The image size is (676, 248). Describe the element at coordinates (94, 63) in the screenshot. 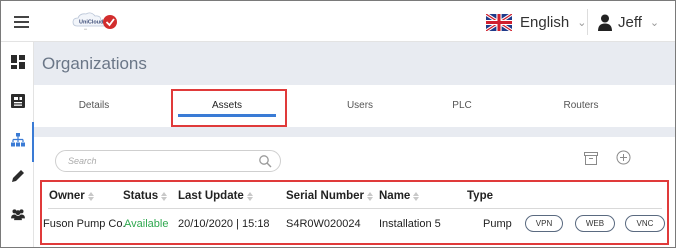

I see `page-title: Organizations` at that location.